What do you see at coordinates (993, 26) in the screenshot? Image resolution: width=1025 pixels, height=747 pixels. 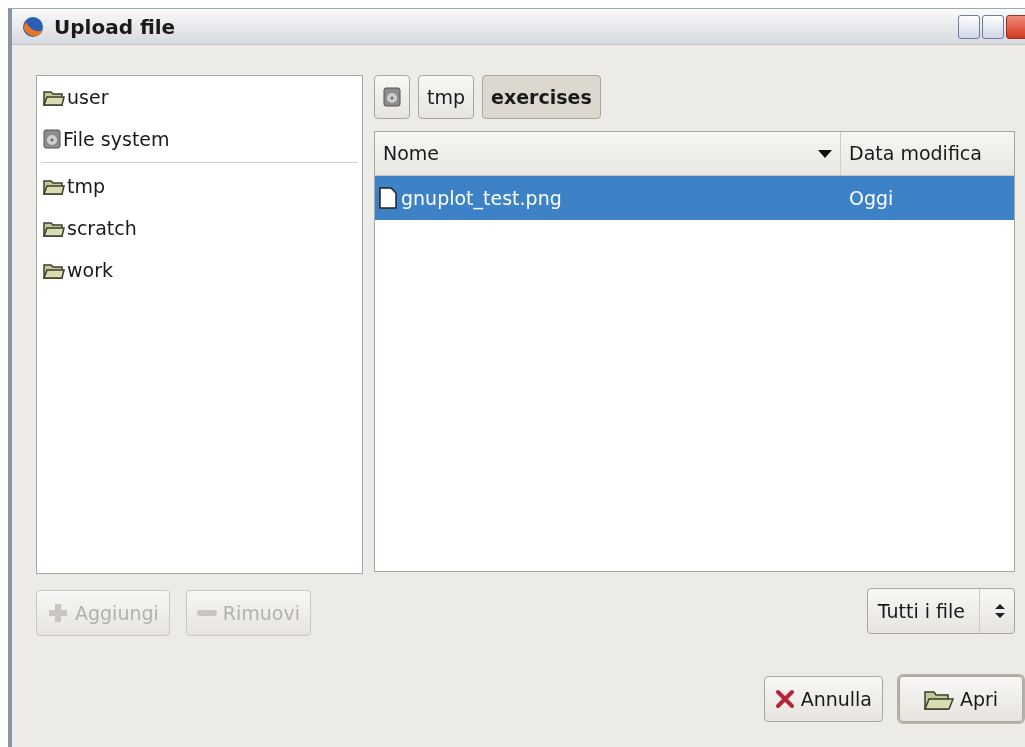 I see `maximize-button` at bounding box center [993, 26].